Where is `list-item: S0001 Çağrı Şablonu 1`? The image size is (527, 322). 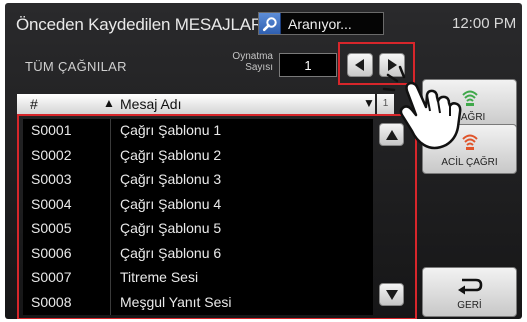 list-item: S0001 Çağrı Şablonu 1 is located at coordinates (198, 130).